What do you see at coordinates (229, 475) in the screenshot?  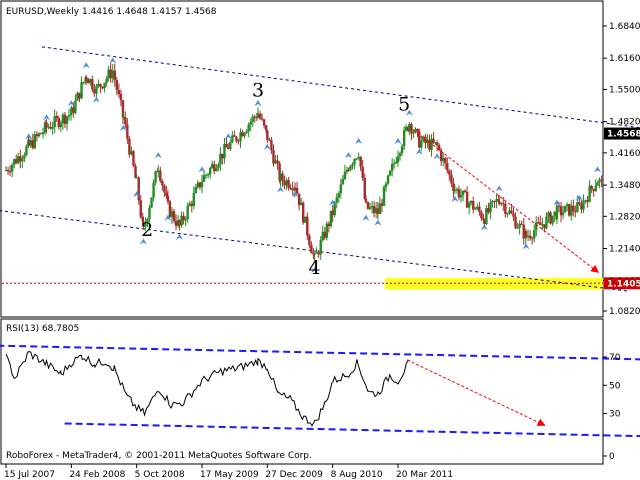 I see `time-axis-label: 17 May 2009` at bounding box center [229, 475].